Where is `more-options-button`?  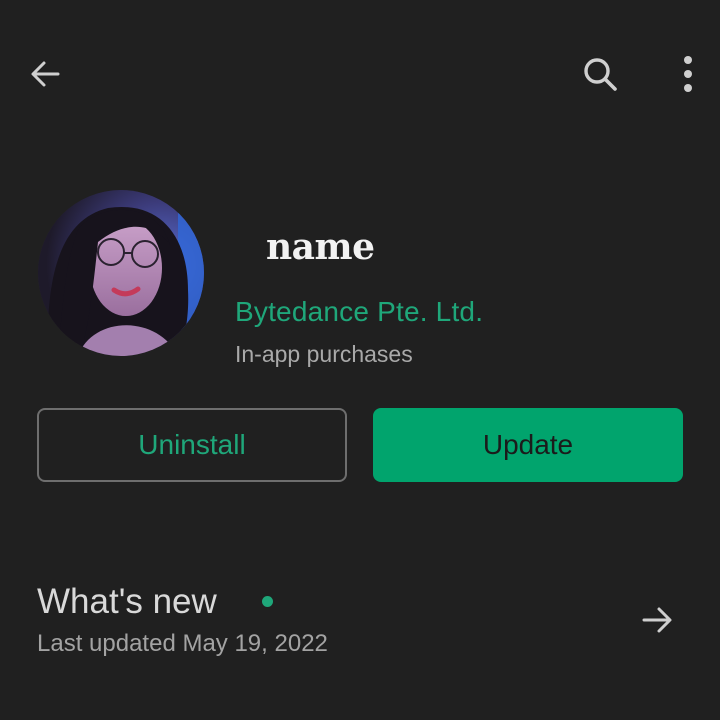 more-options-button is located at coordinates (688, 74).